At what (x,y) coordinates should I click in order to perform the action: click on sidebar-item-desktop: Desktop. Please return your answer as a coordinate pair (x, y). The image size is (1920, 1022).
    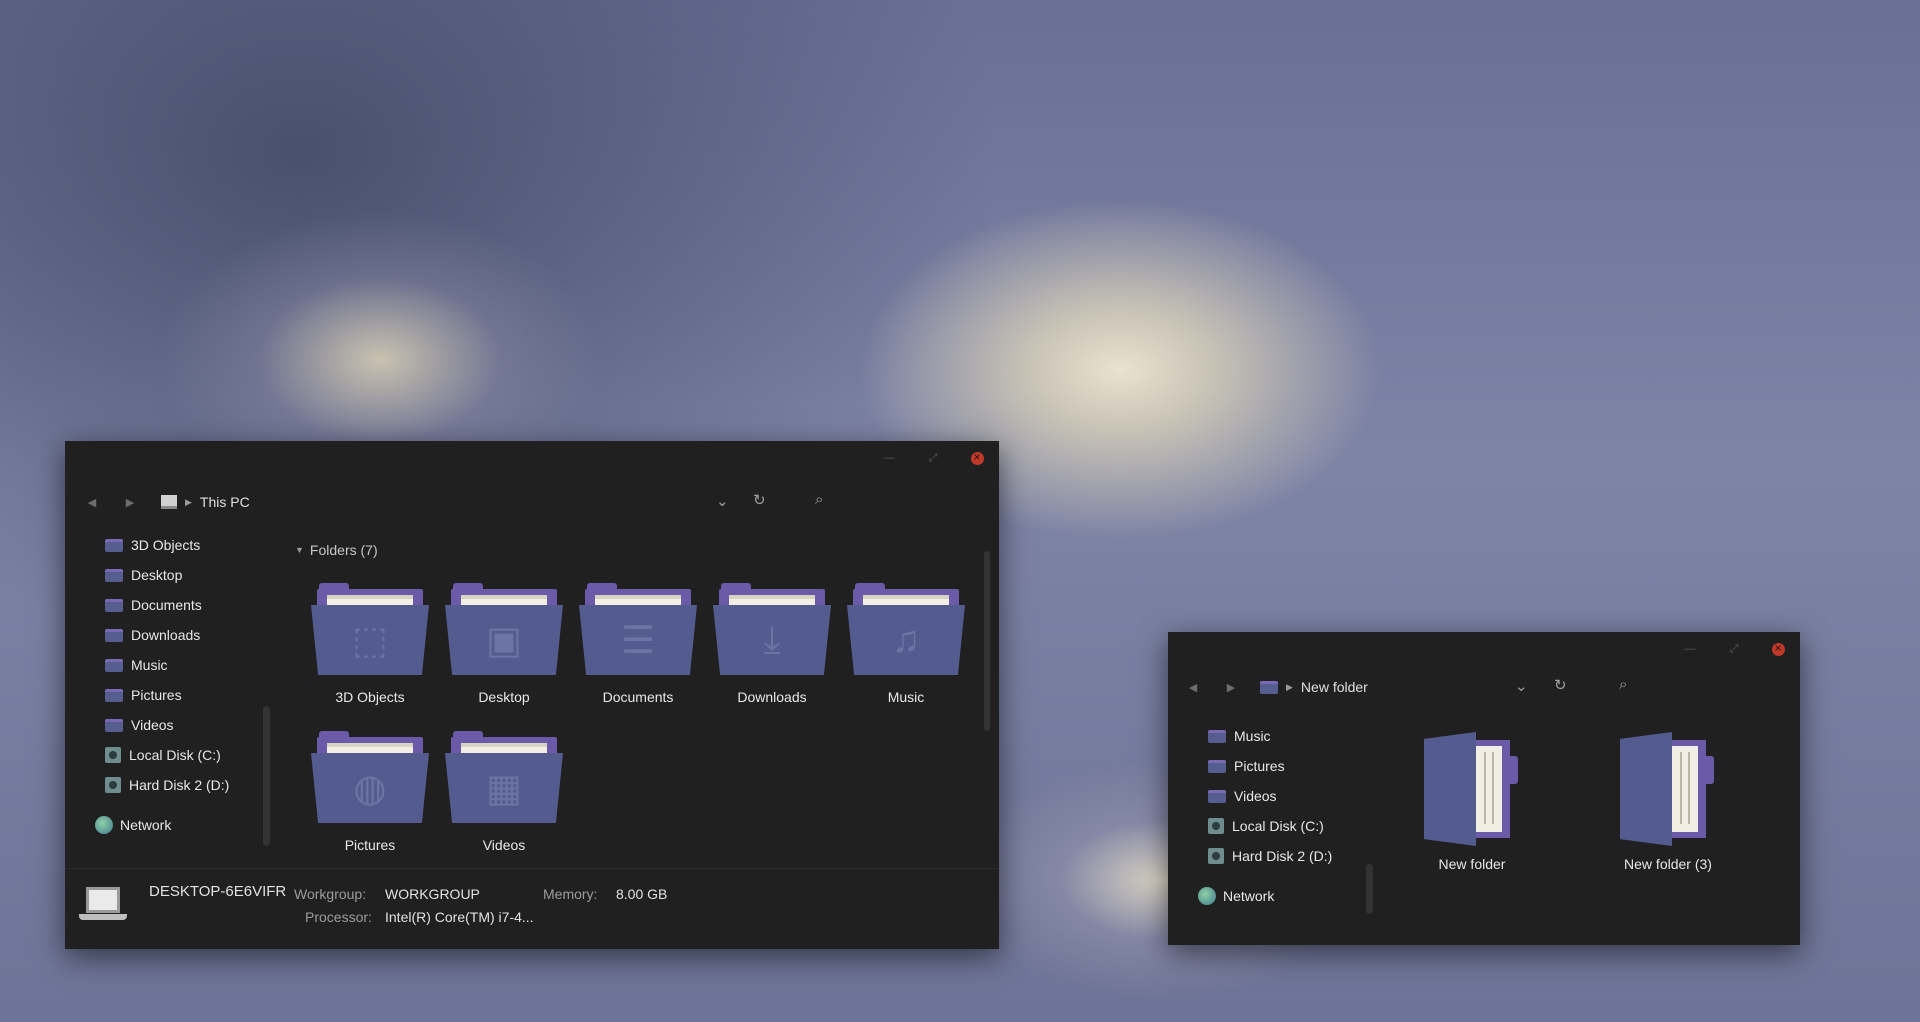
    Looking at the image, I should click on (143, 575).